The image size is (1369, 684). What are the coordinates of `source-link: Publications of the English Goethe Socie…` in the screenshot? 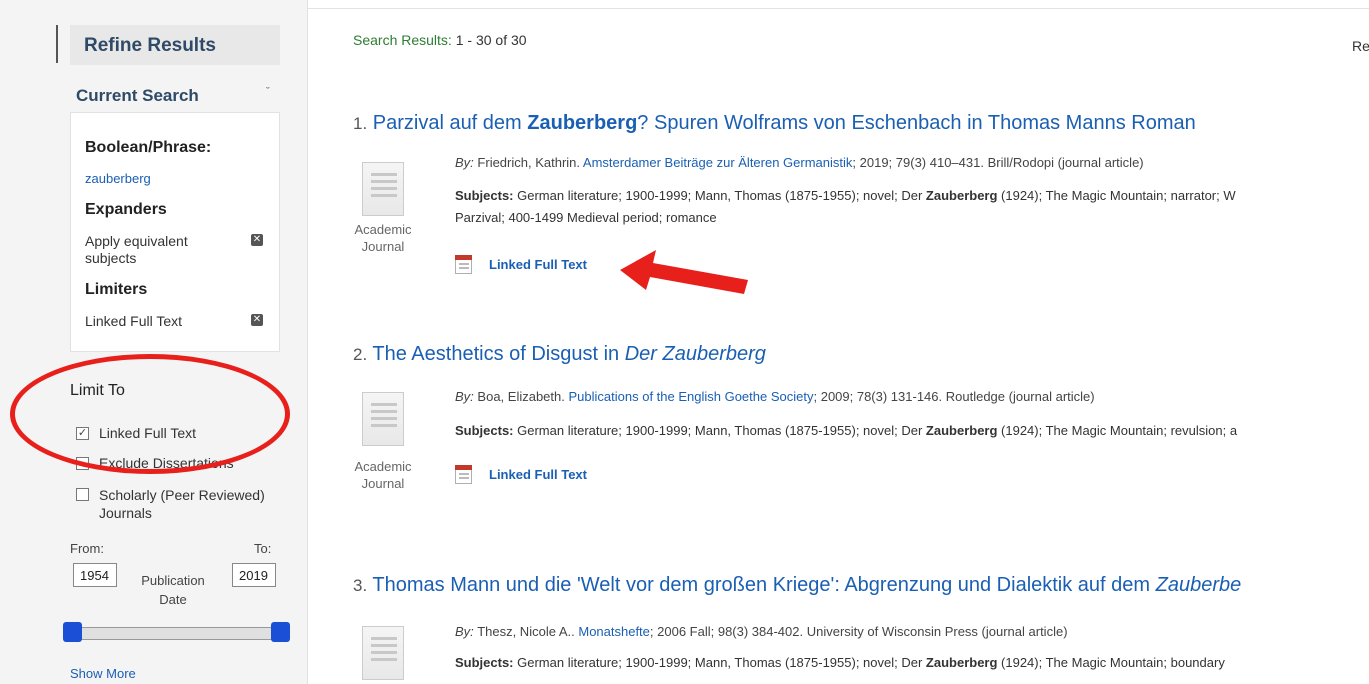 It's located at (691, 396).